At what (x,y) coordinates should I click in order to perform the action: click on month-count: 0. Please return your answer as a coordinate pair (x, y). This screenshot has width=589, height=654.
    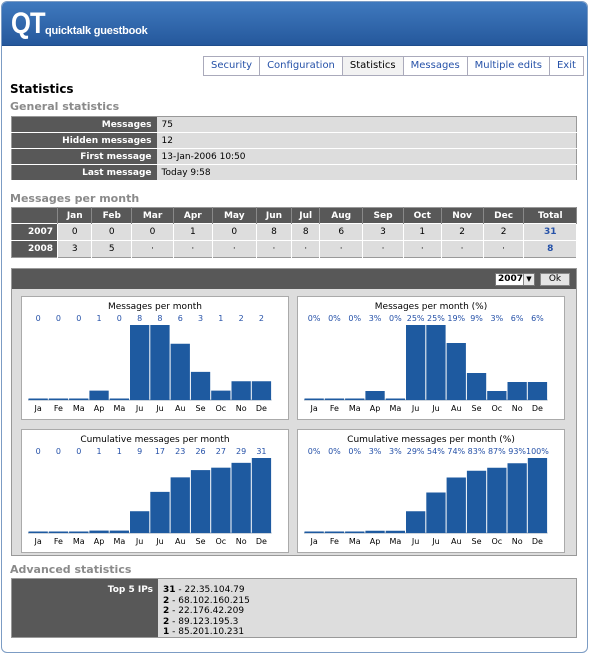
    Looking at the image, I should click on (234, 232).